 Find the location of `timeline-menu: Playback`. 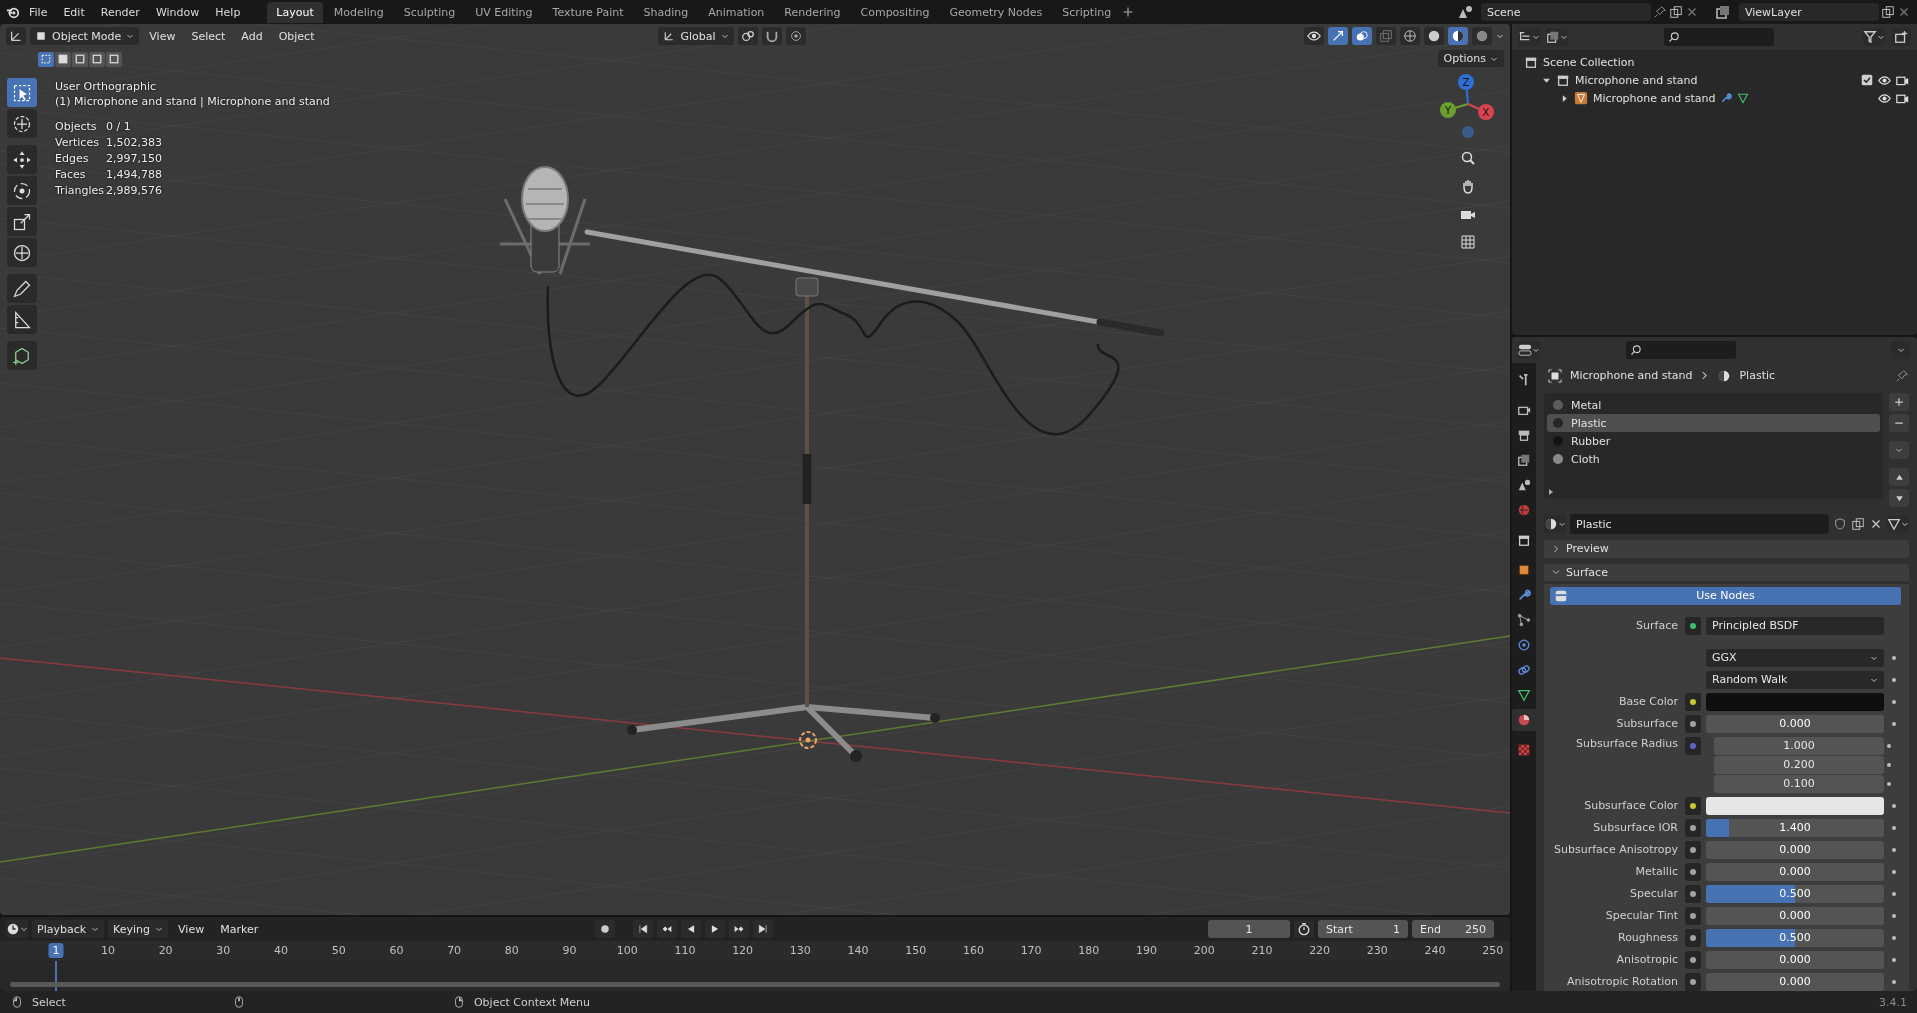

timeline-menu: Playback is located at coordinates (68, 929).